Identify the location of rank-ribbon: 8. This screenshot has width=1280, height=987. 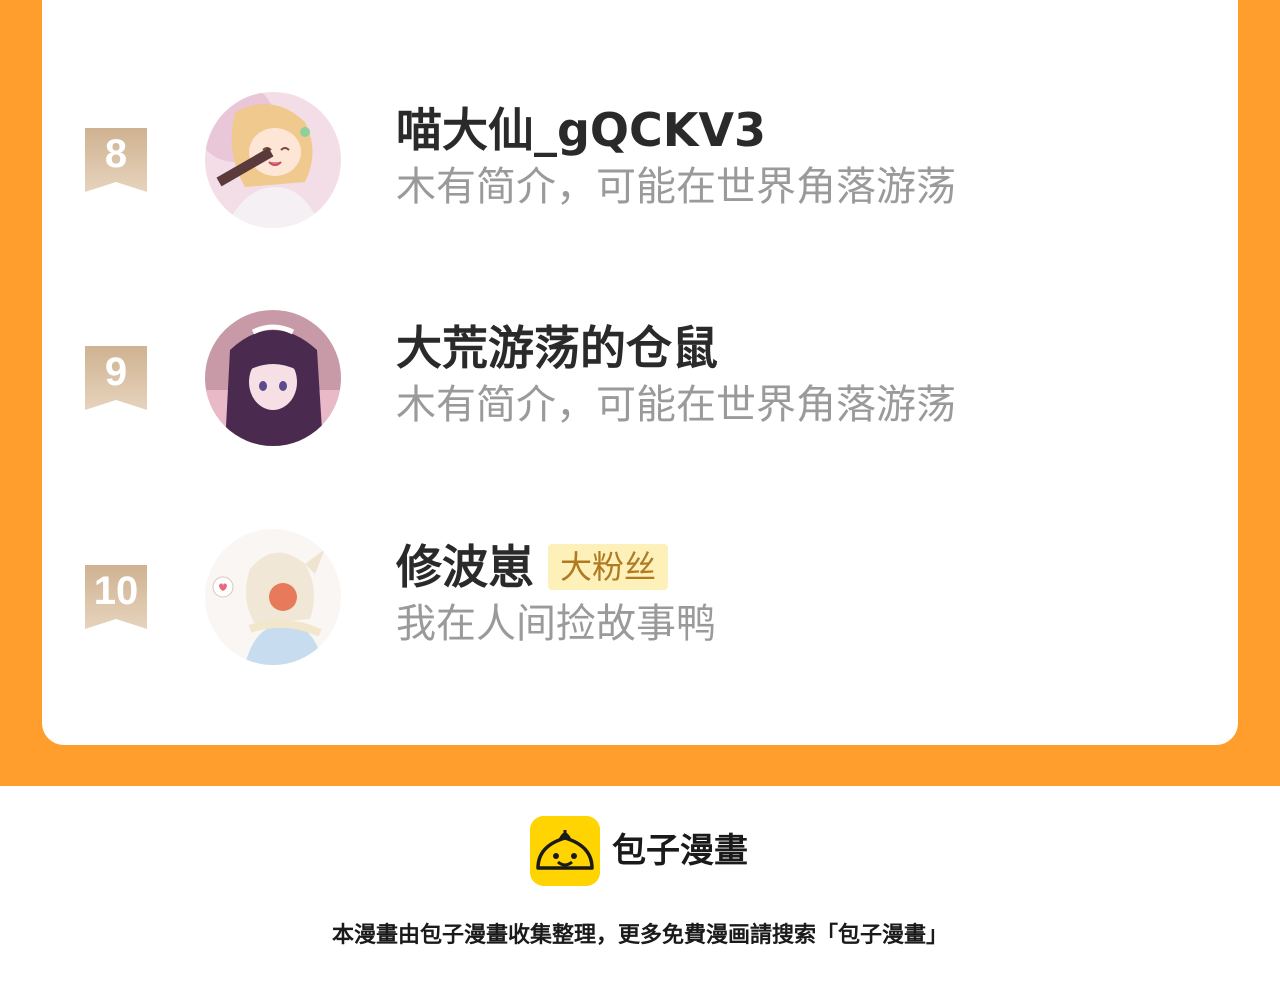
(116, 160).